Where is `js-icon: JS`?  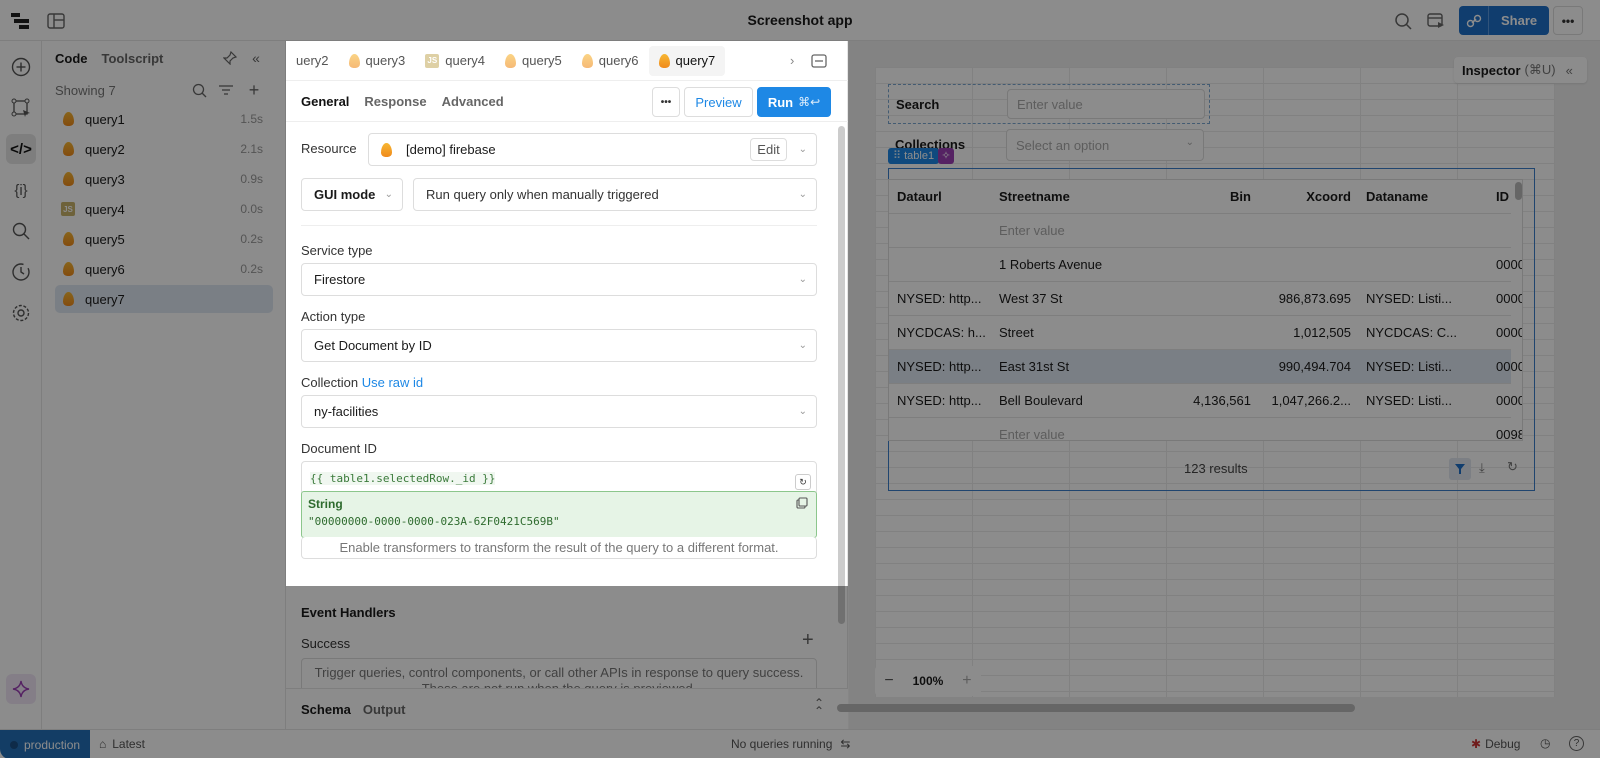 js-icon: JS is located at coordinates (68, 209).